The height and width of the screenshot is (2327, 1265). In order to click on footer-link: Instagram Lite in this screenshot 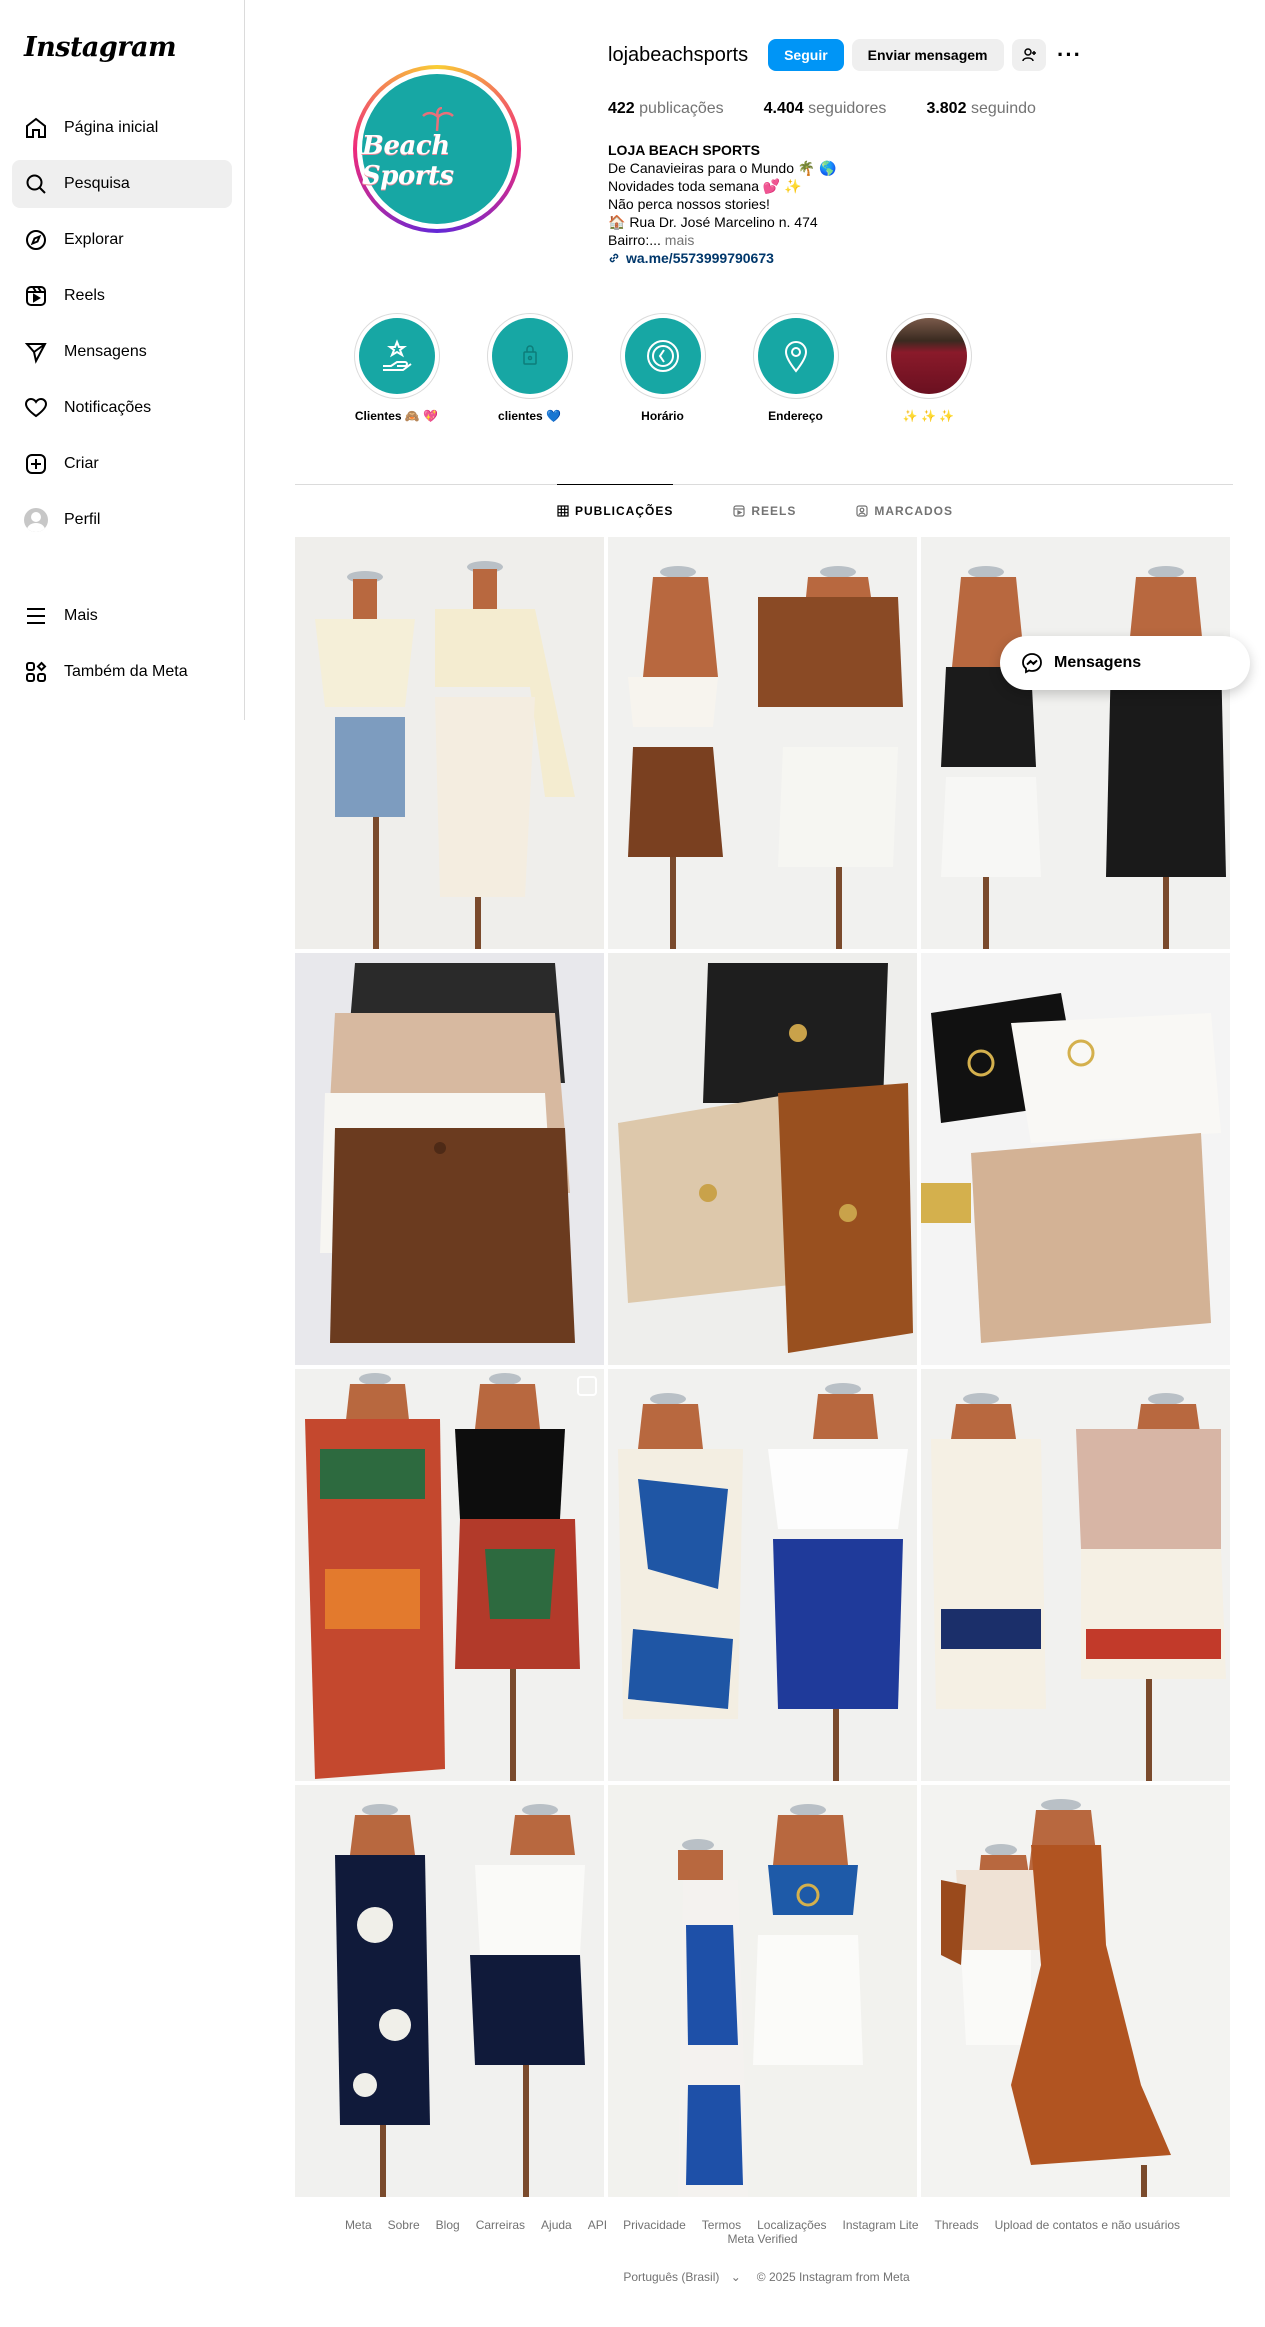, I will do `click(881, 2225)`.